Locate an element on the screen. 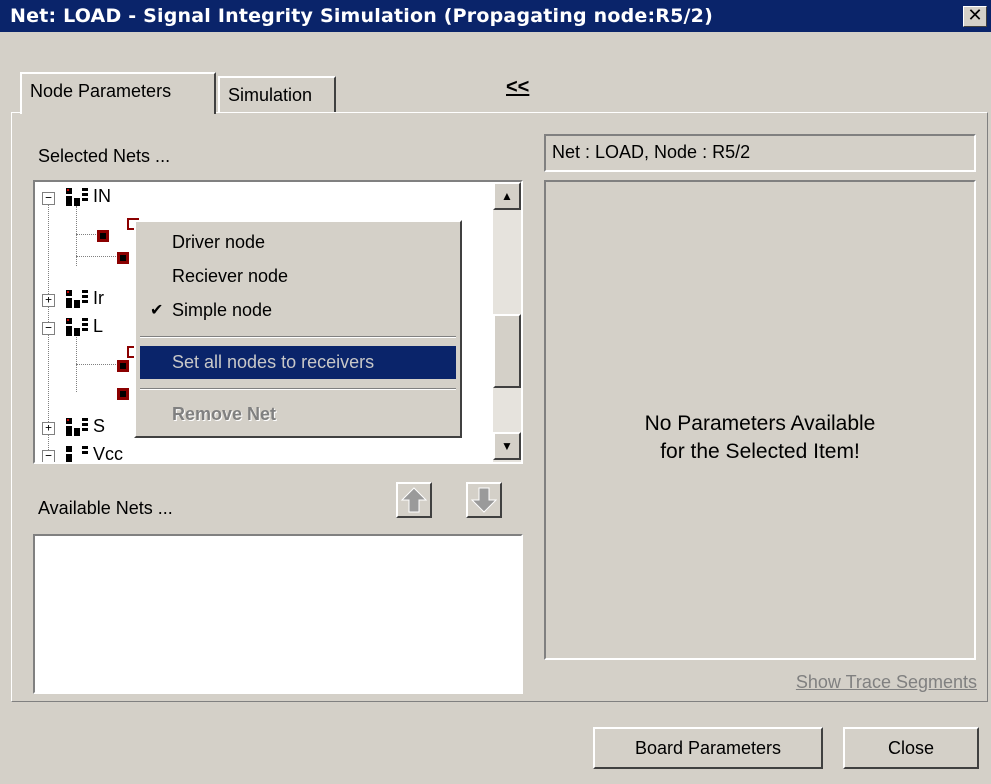  move-down-button is located at coordinates (484, 500).